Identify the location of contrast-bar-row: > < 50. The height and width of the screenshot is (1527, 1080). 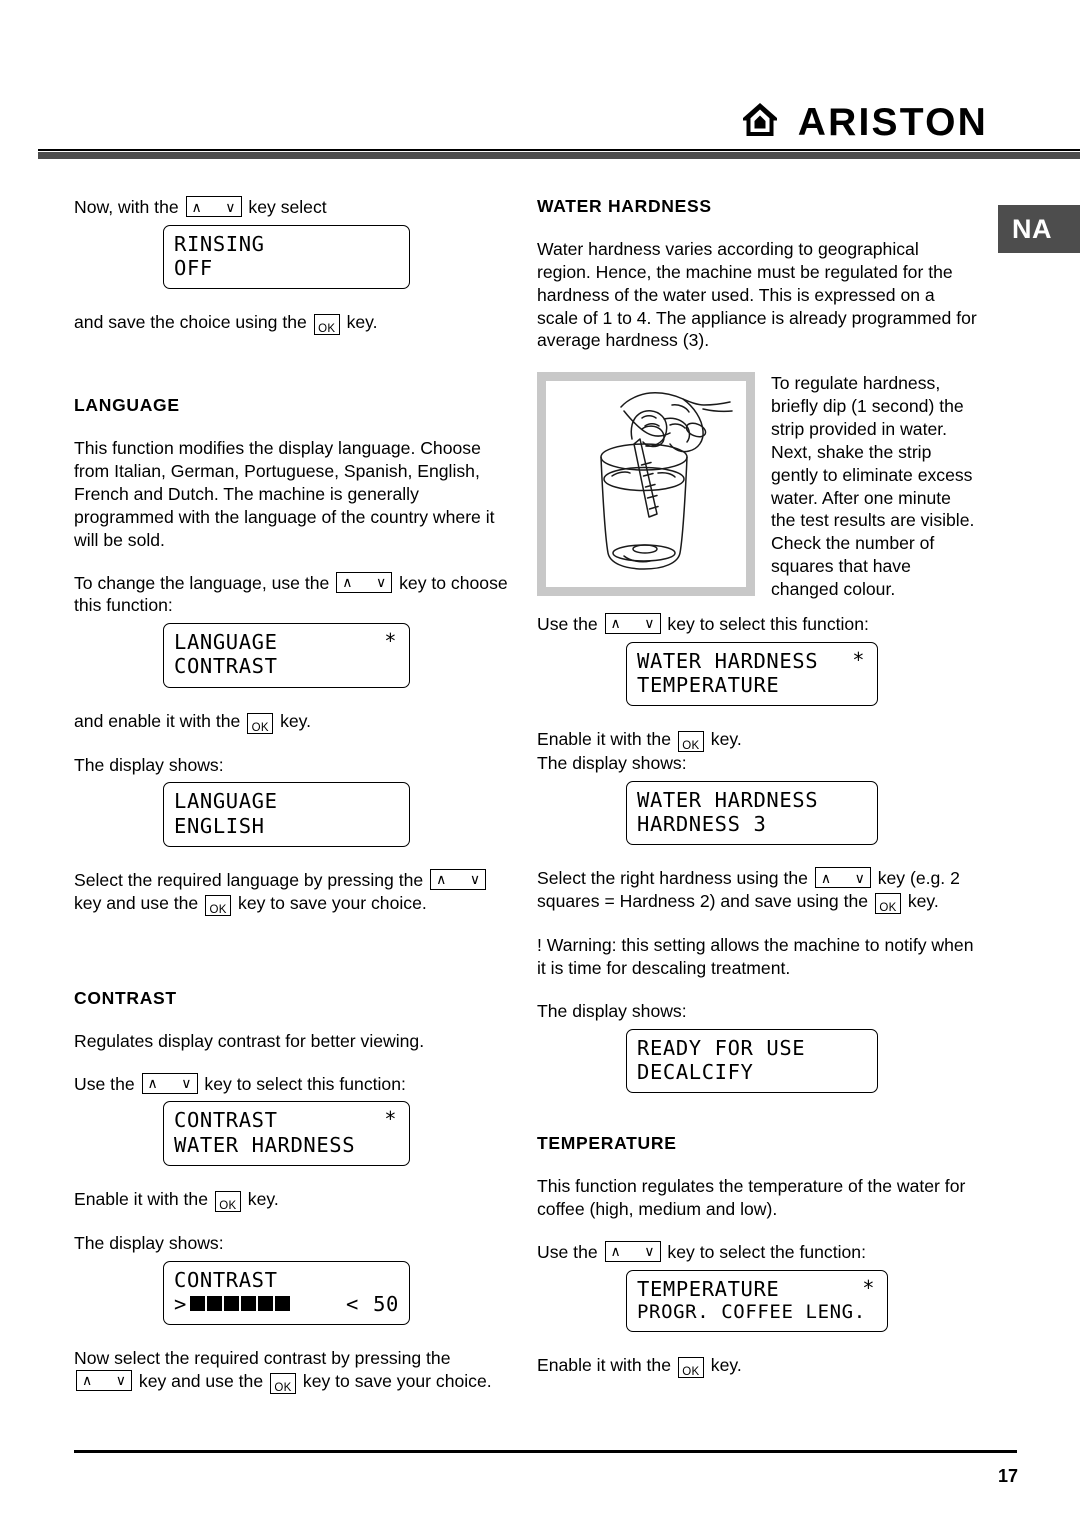
(286, 1304).